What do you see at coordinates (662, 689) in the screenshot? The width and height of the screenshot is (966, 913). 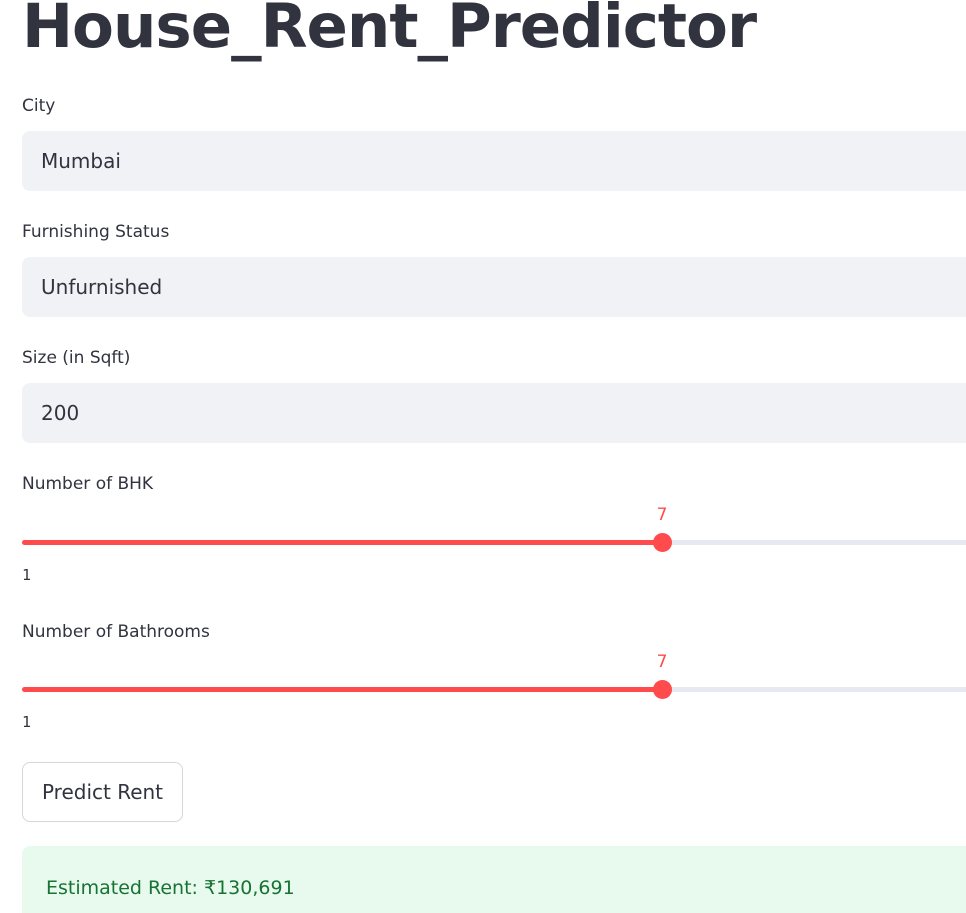 I see `bathrooms-slider-thumb` at bounding box center [662, 689].